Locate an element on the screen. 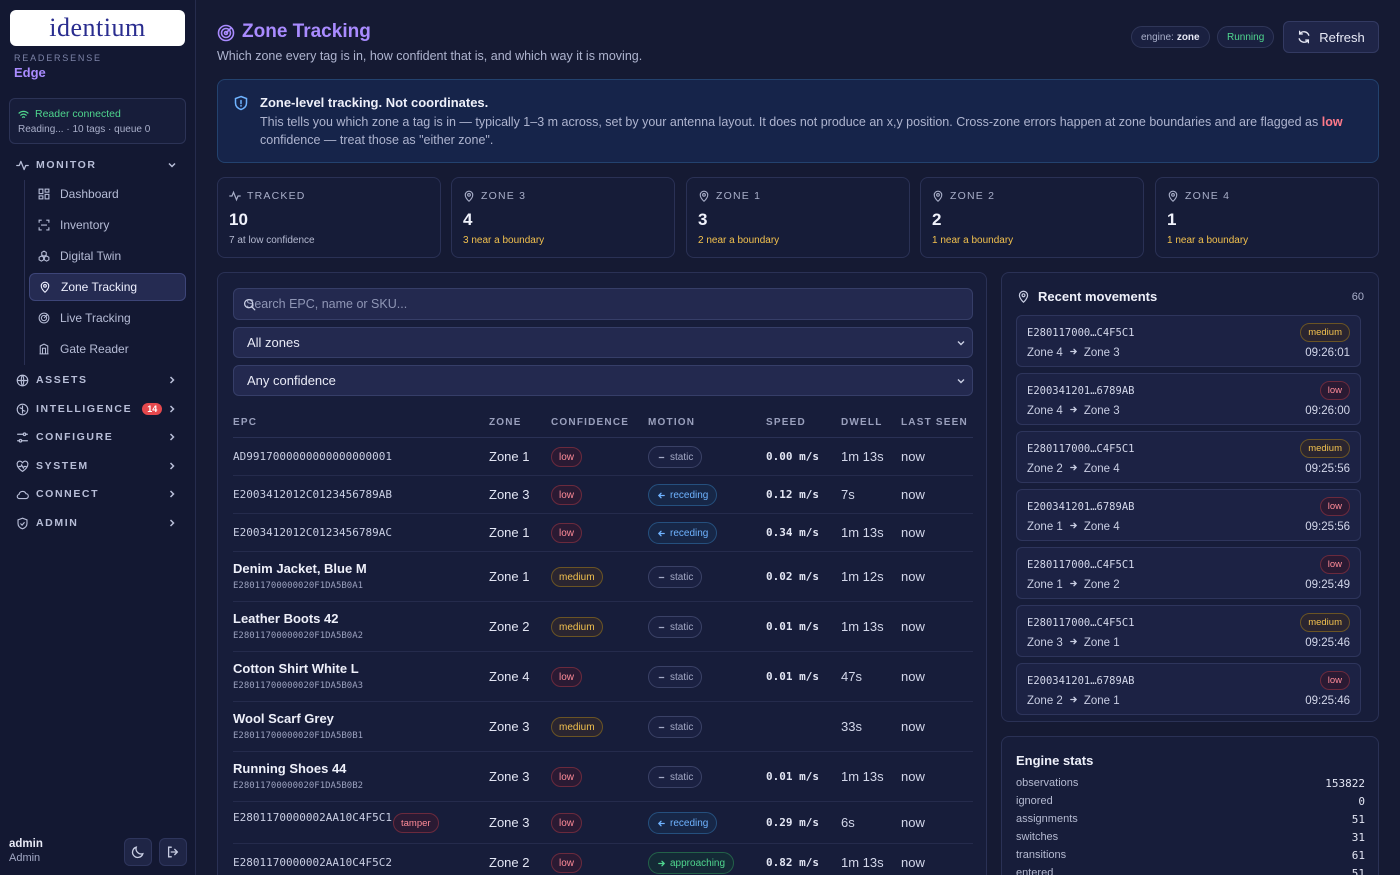 The width and height of the screenshot is (1400, 875). item-epc: E28011700000020F1DA5B0B2 is located at coordinates (298, 786).